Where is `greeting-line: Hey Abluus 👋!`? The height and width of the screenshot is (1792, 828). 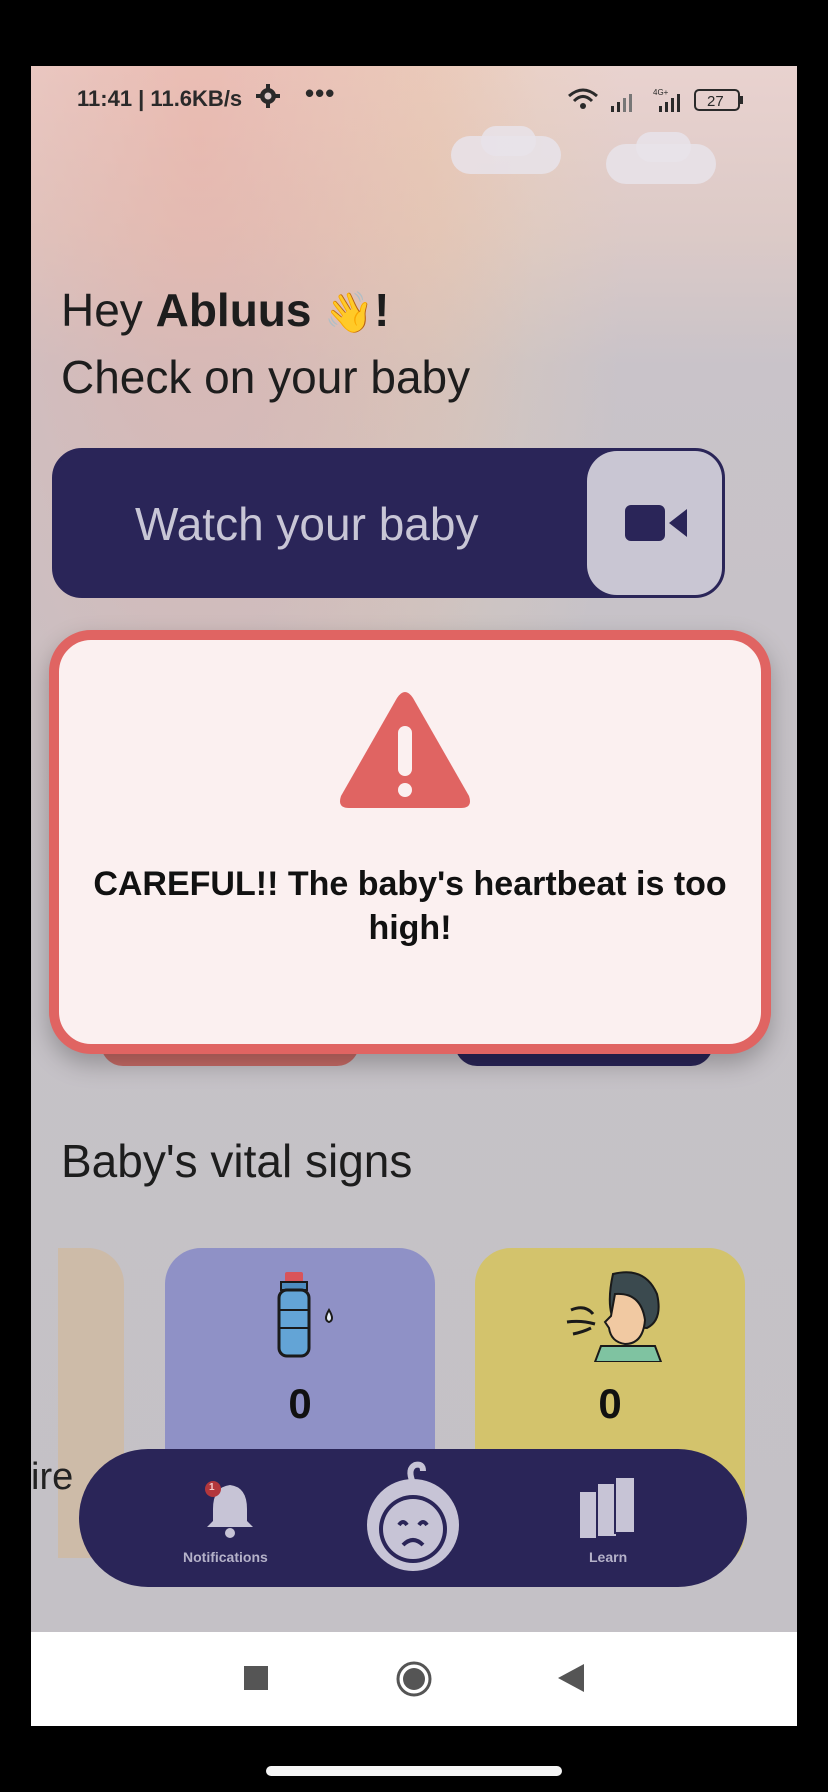 greeting-line: Hey Abluus 👋! is located at coordinates (265, 311).